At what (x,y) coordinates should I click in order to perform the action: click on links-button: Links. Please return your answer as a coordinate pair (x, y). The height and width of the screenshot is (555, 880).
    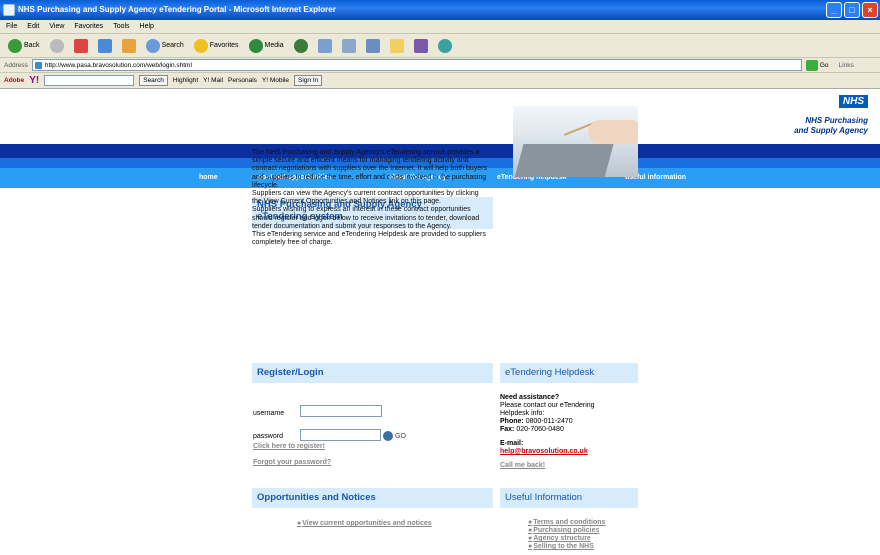
    Looking at the image, I should click on (846, 65).